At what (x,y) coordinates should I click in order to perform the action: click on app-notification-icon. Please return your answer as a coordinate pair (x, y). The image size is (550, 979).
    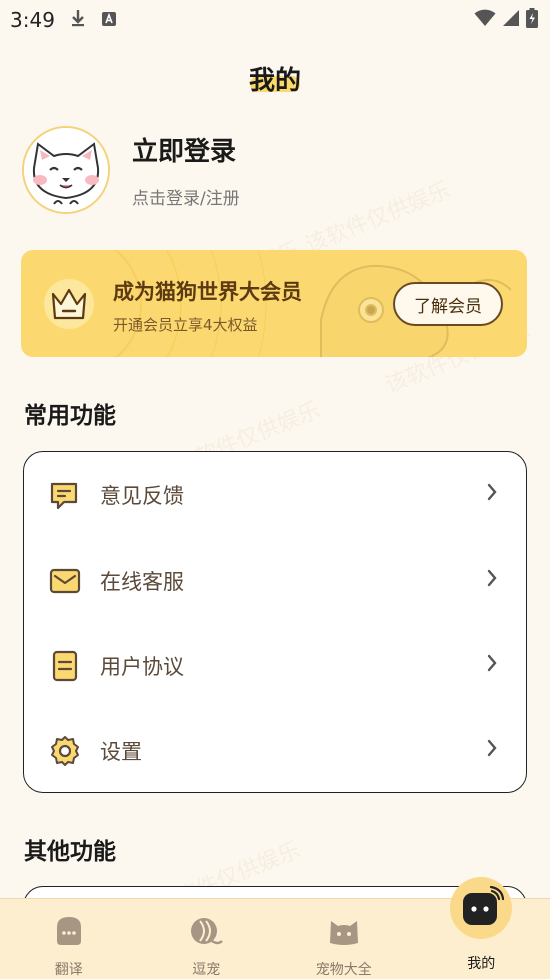
    Looking at the image, I should click on (109, 20).